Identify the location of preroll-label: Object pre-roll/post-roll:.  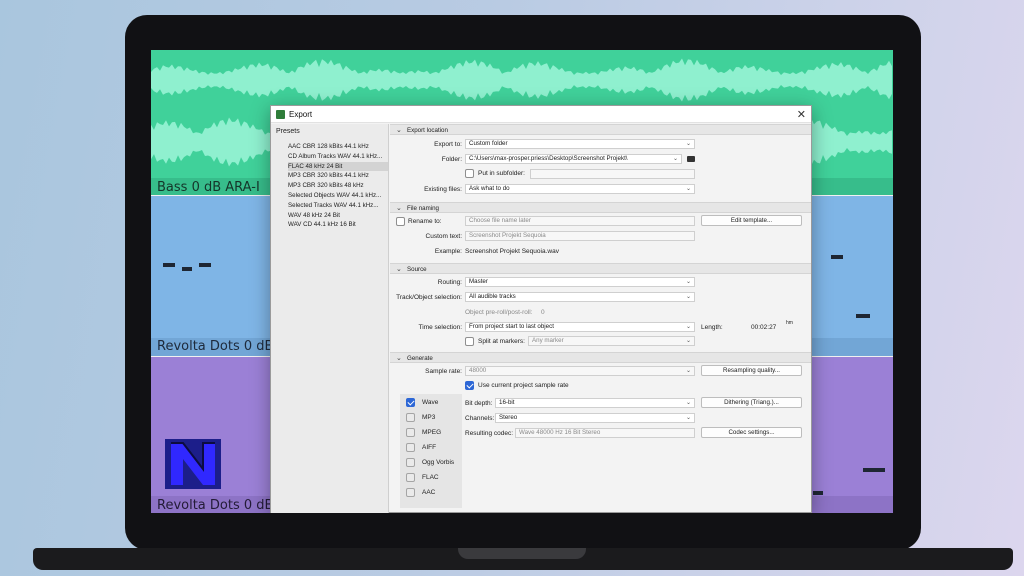
(499, 312).